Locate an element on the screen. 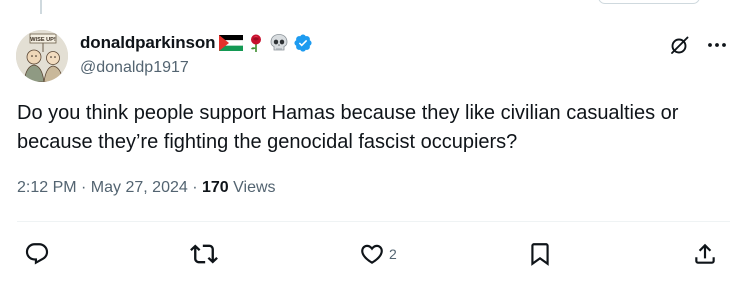 This screenshot has width=747, height=281. views-count: 170 is located at coordinates (215, 187).